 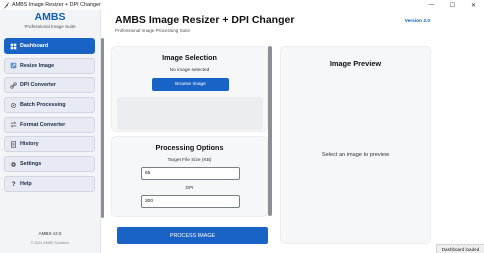 What do you see at coordinates (13, 105) in the screenshot?
I see `gear-icon` at bounding box center [13, 105].